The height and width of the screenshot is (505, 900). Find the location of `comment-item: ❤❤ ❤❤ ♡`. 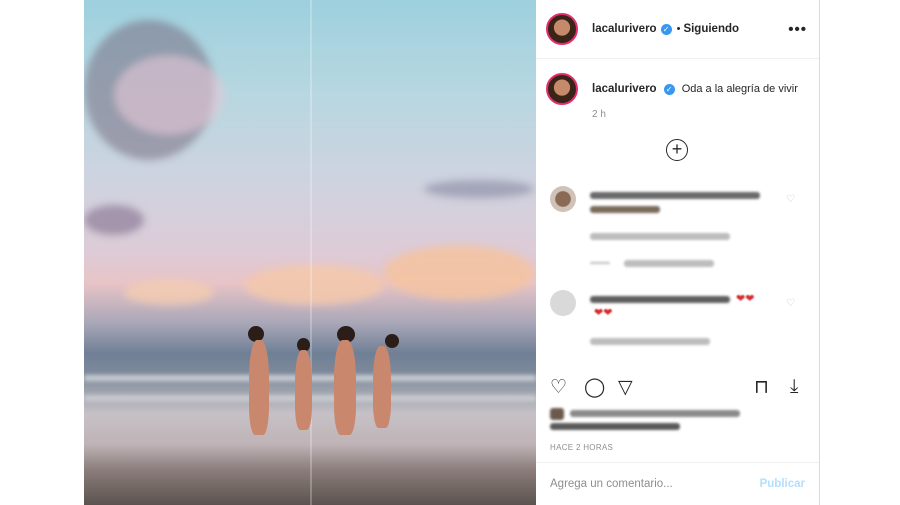

comment-item: ❤❤ ❤❤ ♡ is located at coordinates (680, 320).